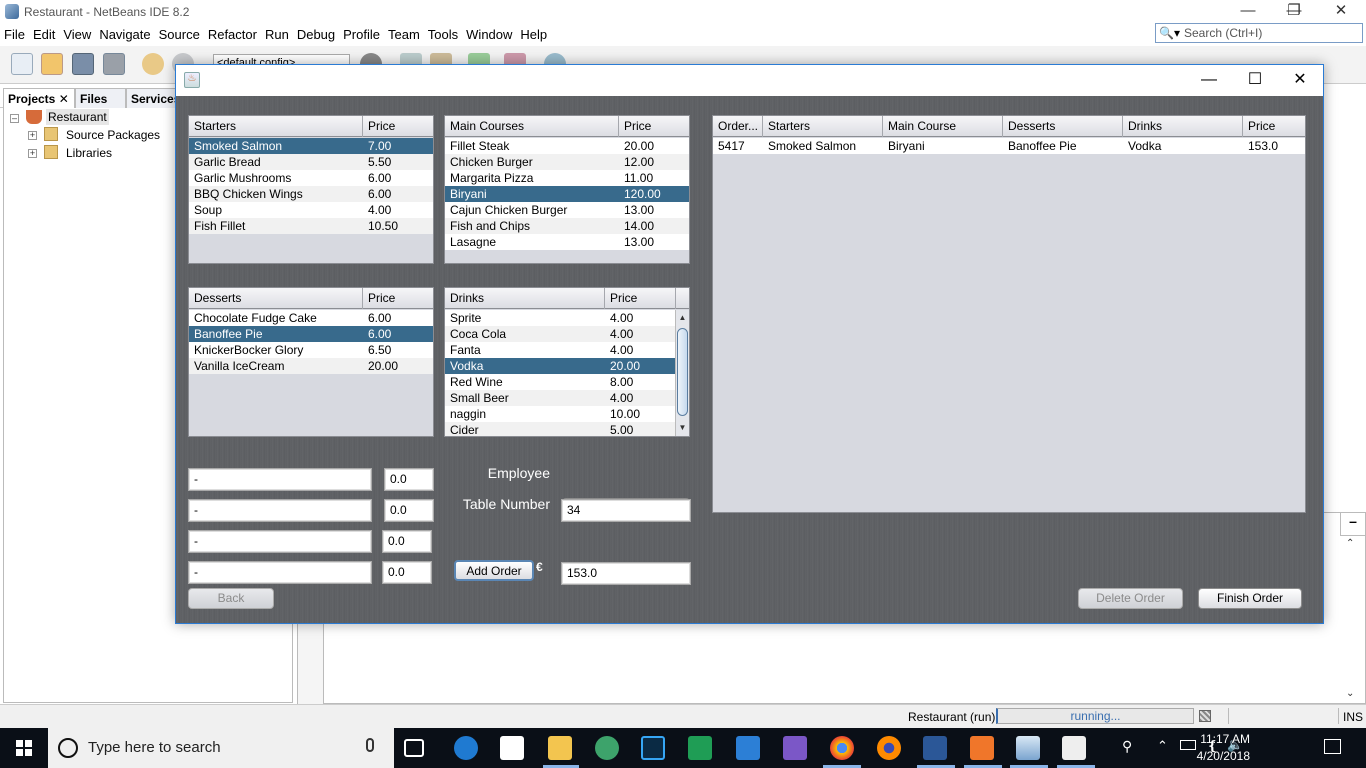  What do you see at coordinates (748, 748) in the screenshot?
I see `vscode-icon` at bounding box center [748, 748].